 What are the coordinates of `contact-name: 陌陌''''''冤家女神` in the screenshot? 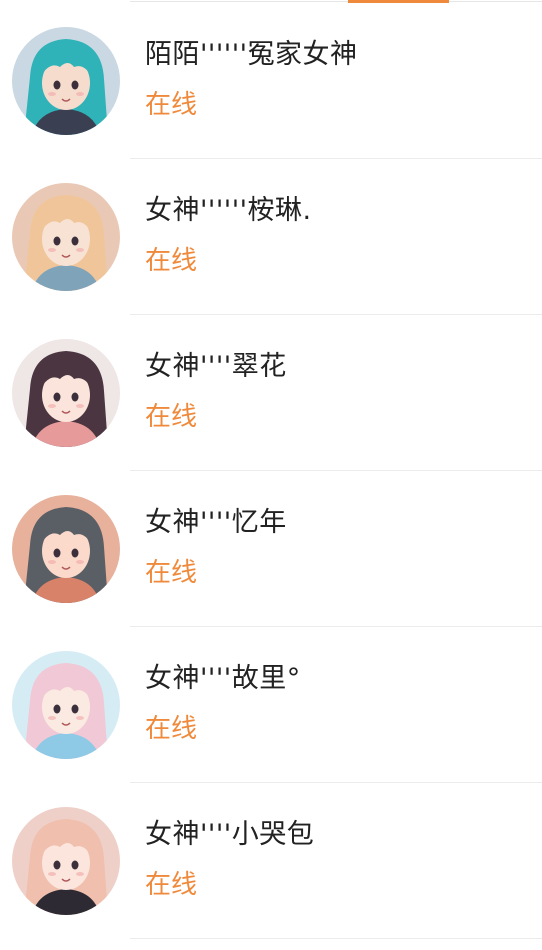 It's located at (251, 54).